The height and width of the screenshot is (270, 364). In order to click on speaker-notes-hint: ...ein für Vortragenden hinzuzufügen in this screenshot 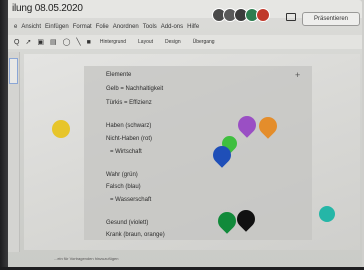, I will do `click(86, 258)`.